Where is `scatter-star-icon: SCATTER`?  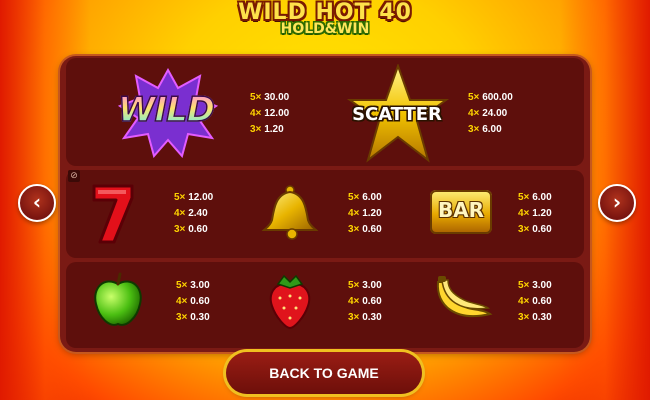
scatter-star-icon: SCATTER is located at coordinates (398, 113).